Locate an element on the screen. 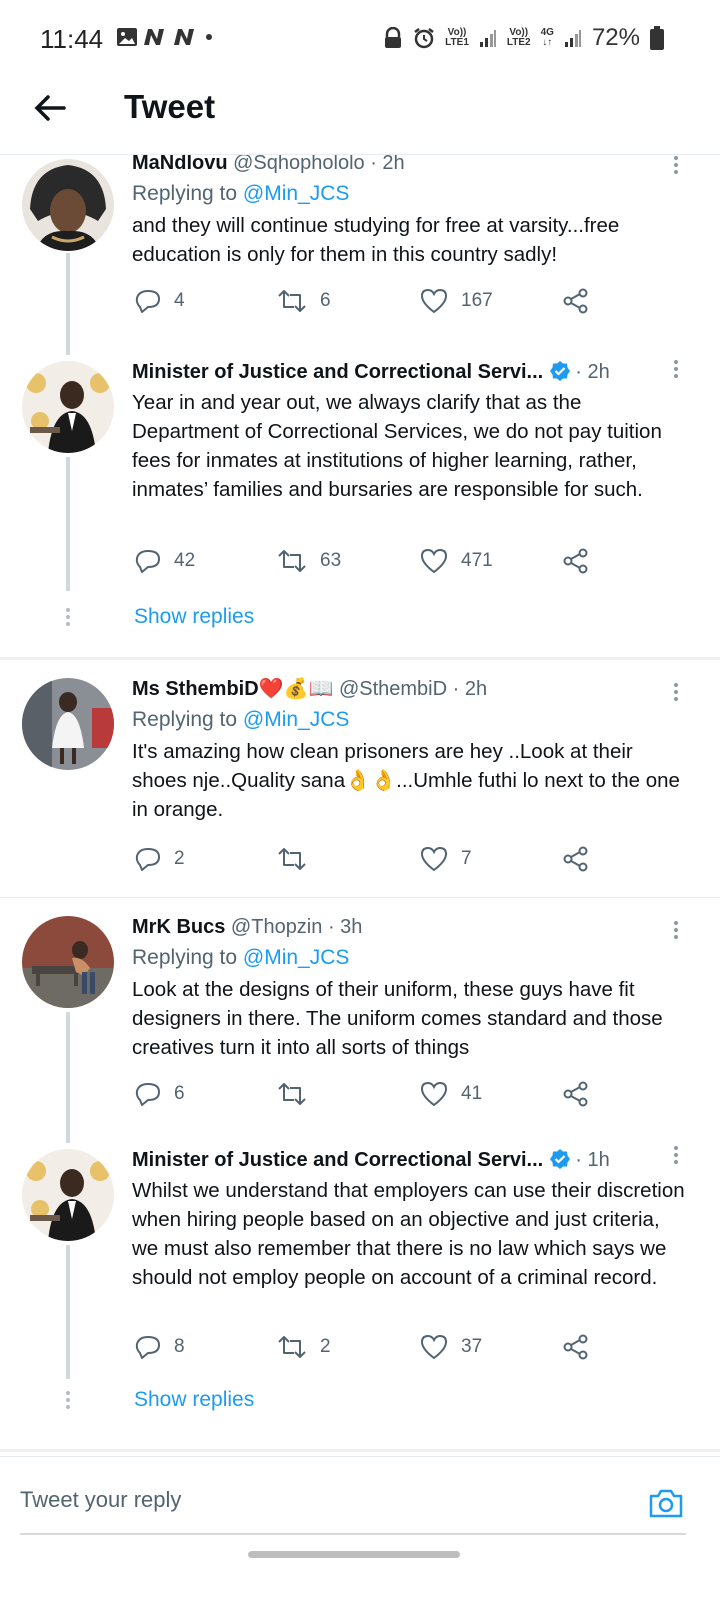  replying-to-label: Replying to is located at coordinates (185, 719).